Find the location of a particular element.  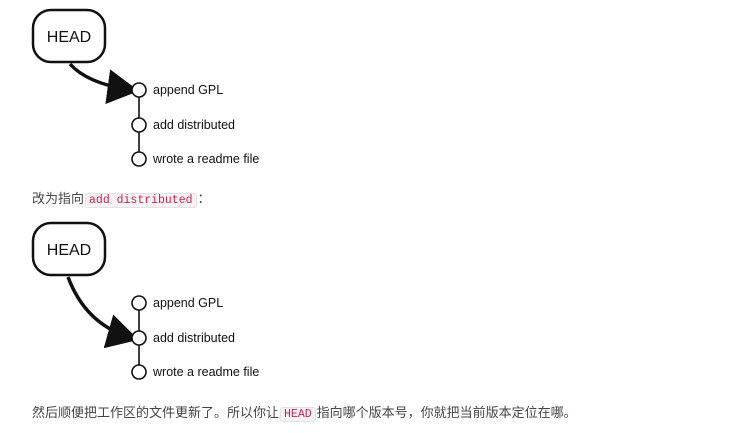

caption-1: 改为指向 add distributed： is located at coordinates (121, 198).